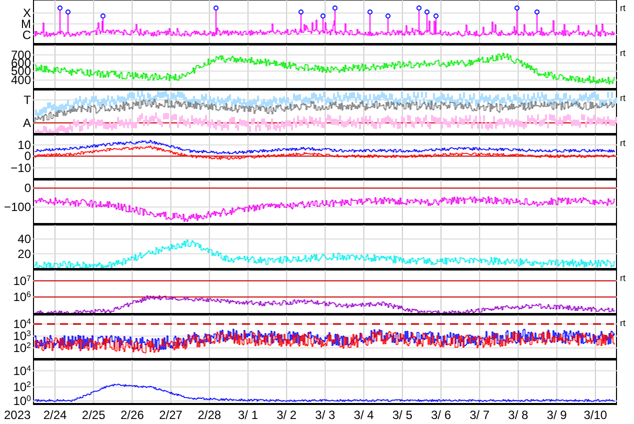 The image size is (634, 424). What do you see at coordinates (518, 415) in the screenshot?
I see `date-label: 3/ 8` at bounding box center [518, 415].